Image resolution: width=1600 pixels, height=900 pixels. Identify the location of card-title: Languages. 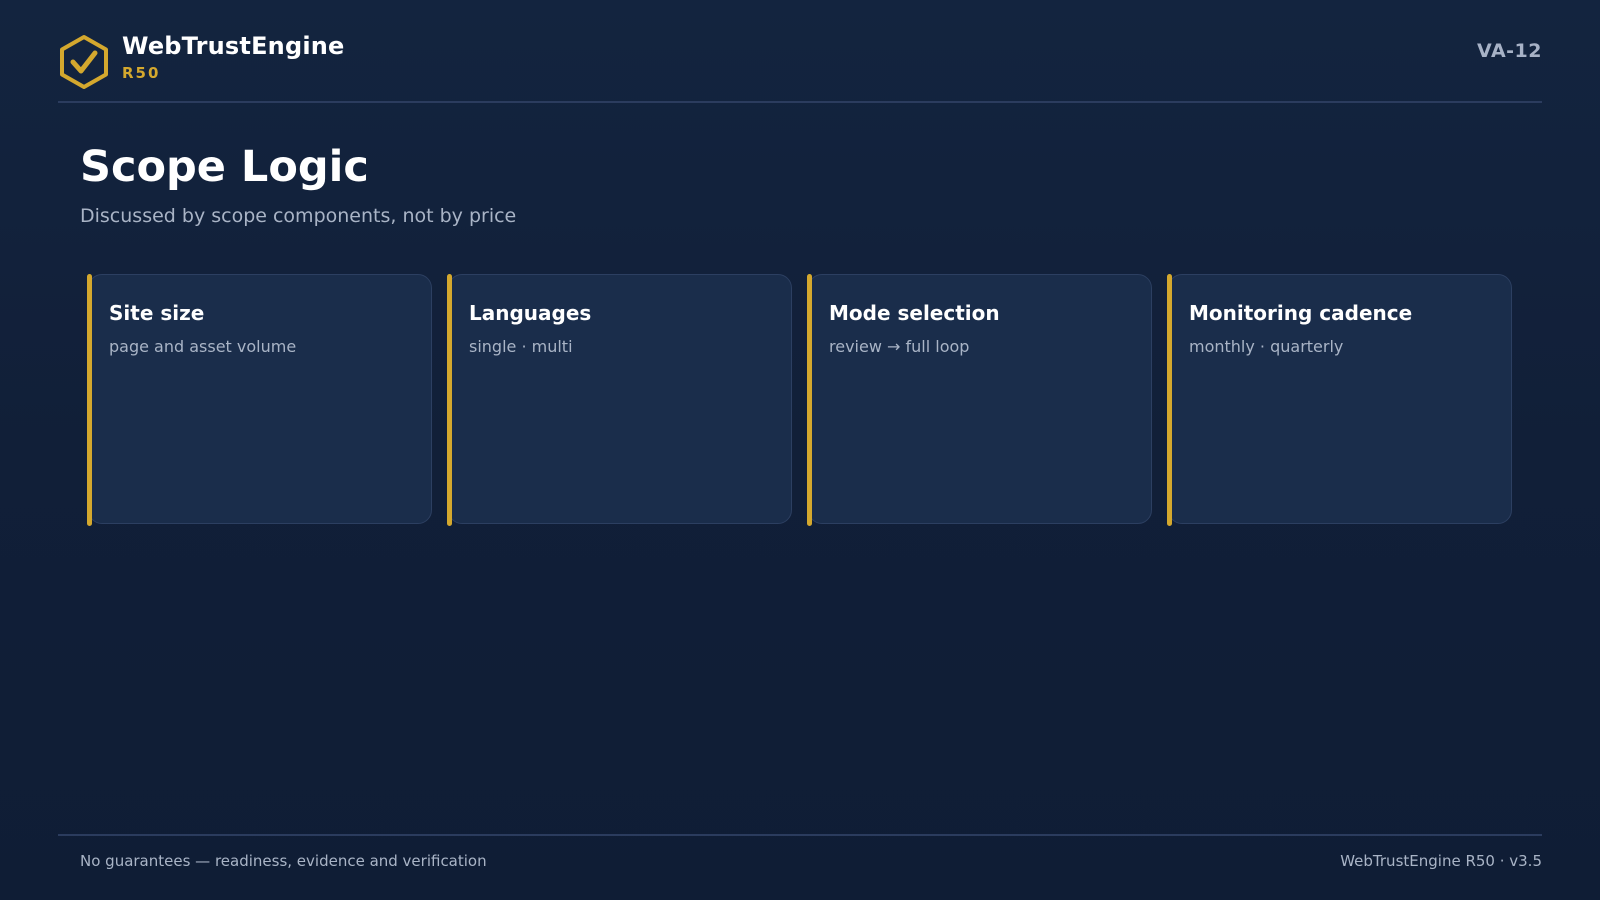
(530, 313).